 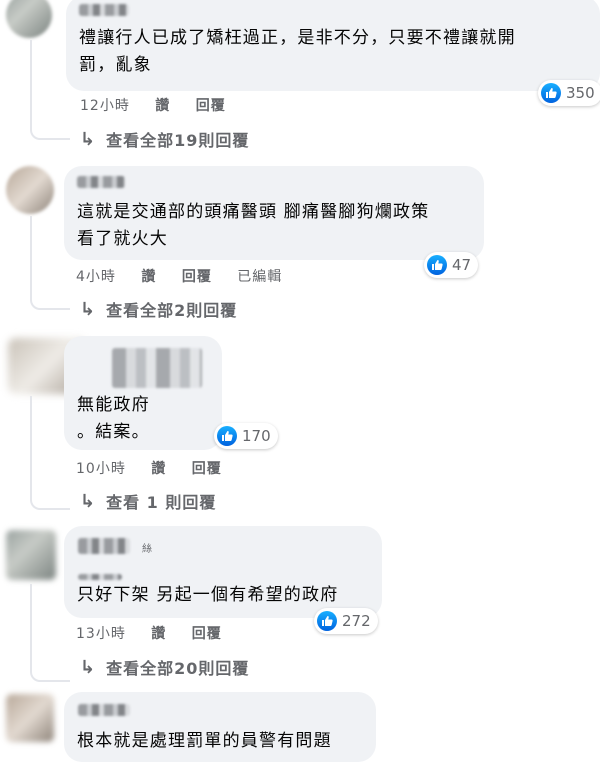 I want to click on like-count: 47, so click(x=462, y=265).